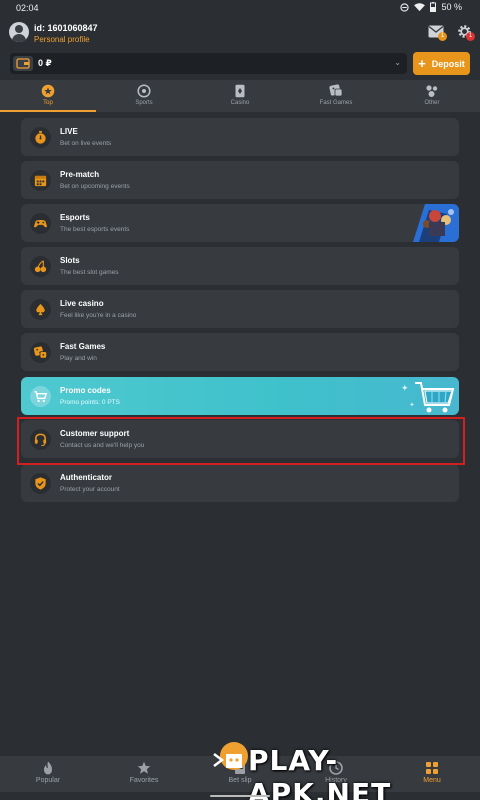 The image size is (480, 800). What do you see at coordinates (240, 396) in the screenshot?
I see `menu-item-promo-codes: Promo codes Promo points: 0 PTS ✦ ✦` at bounding box center [240, 396].